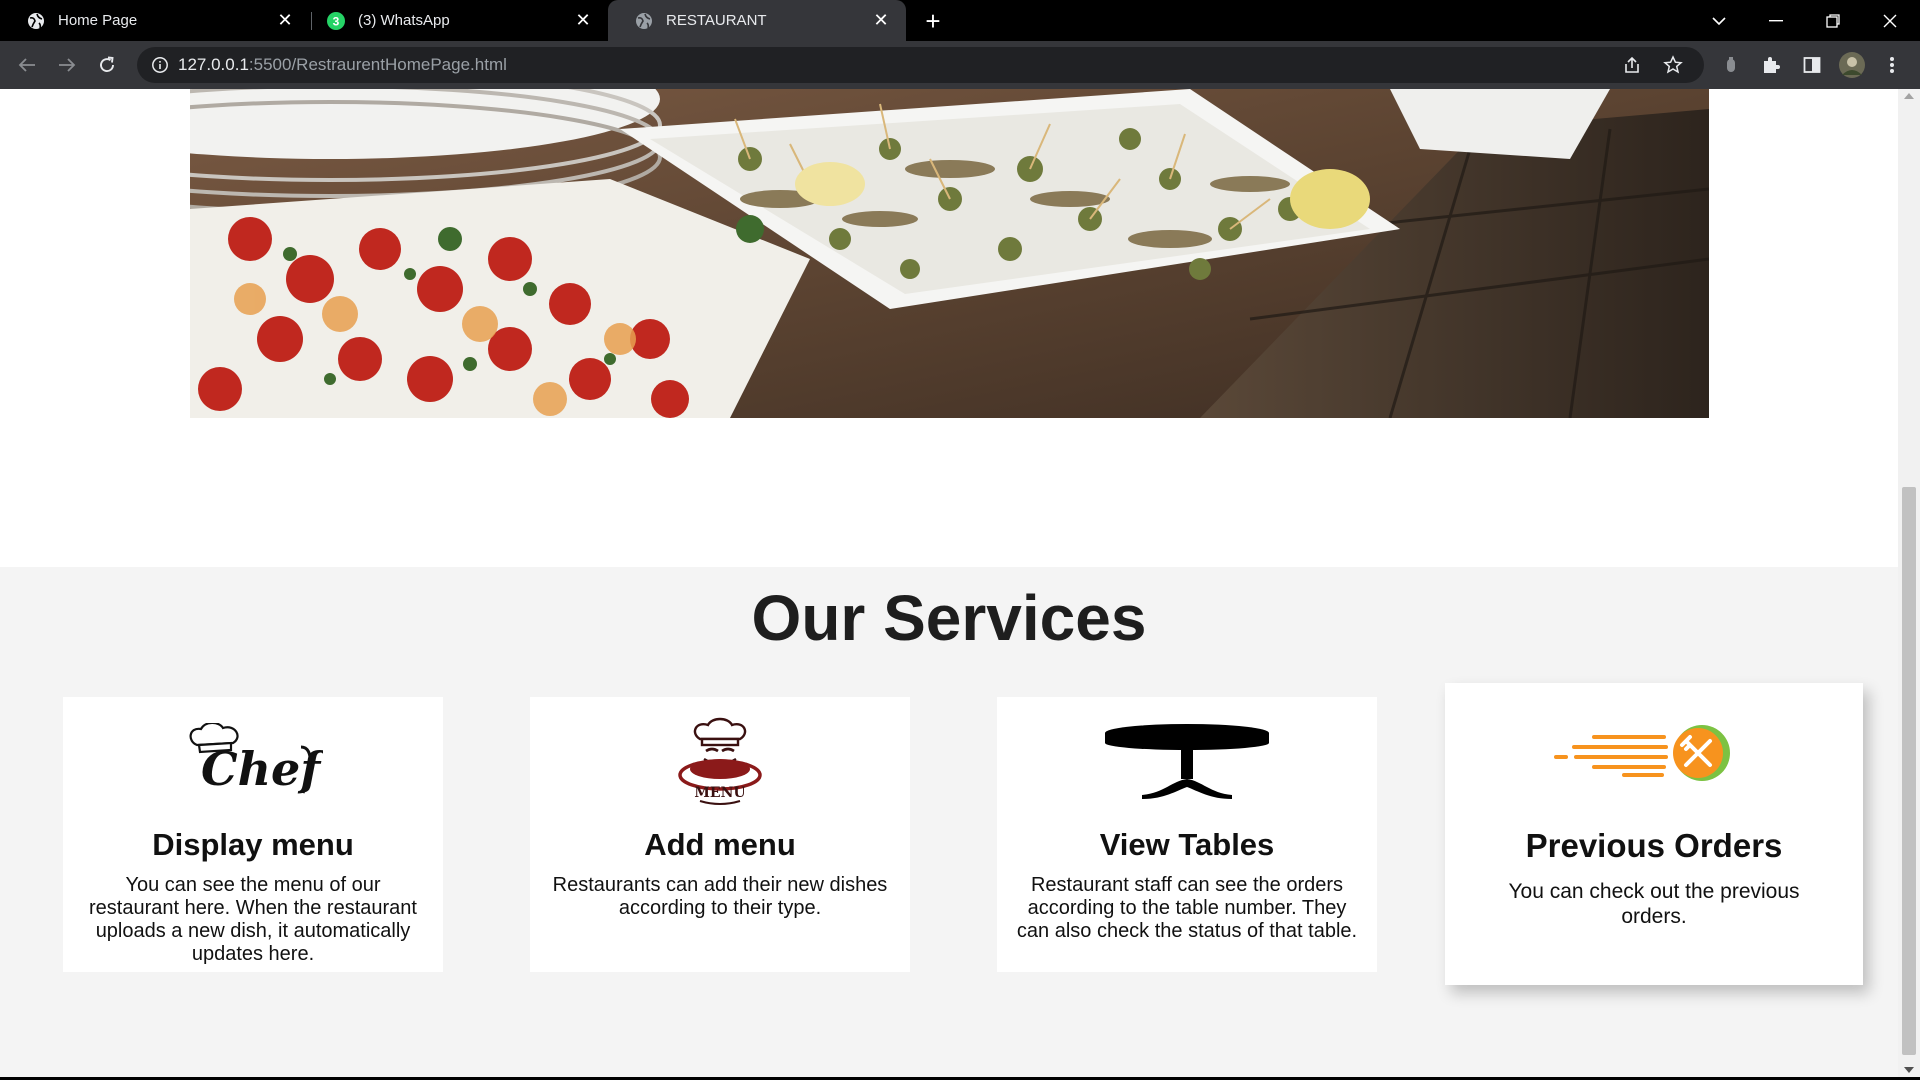 The height and width of the screenshot is (1080, 1920). Describe the element at coordinates (1632, 65) in the screenshot. I see `share-icon` at that location.